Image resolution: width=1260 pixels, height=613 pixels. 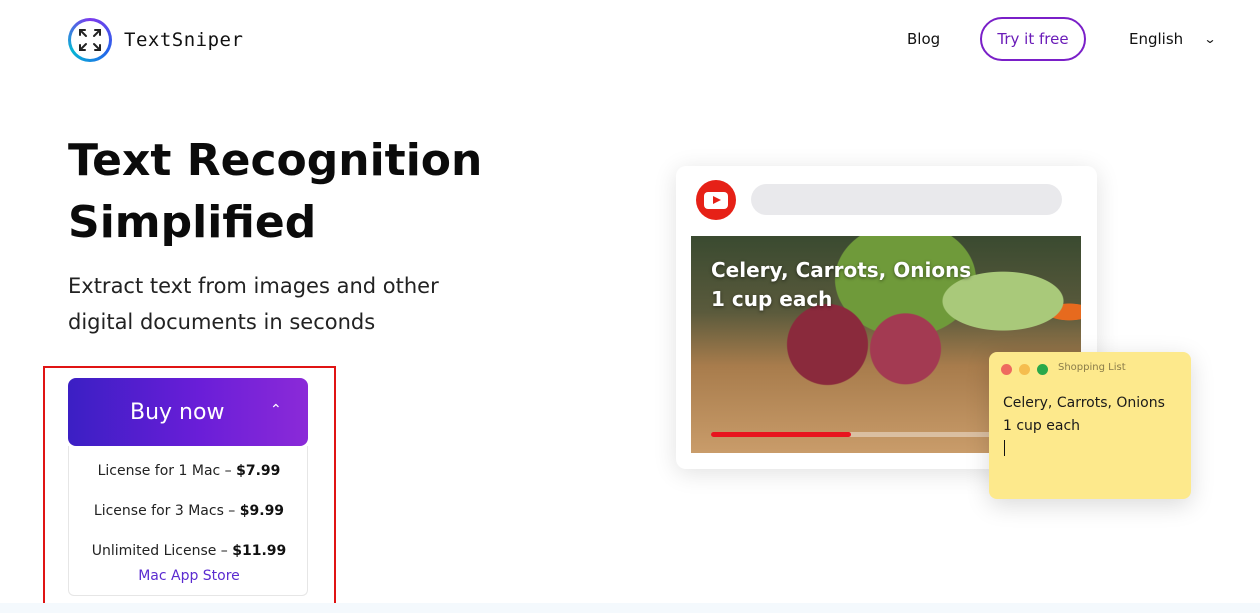 I want to click on brand-name: TextSniper, so click(x=184, y=40).